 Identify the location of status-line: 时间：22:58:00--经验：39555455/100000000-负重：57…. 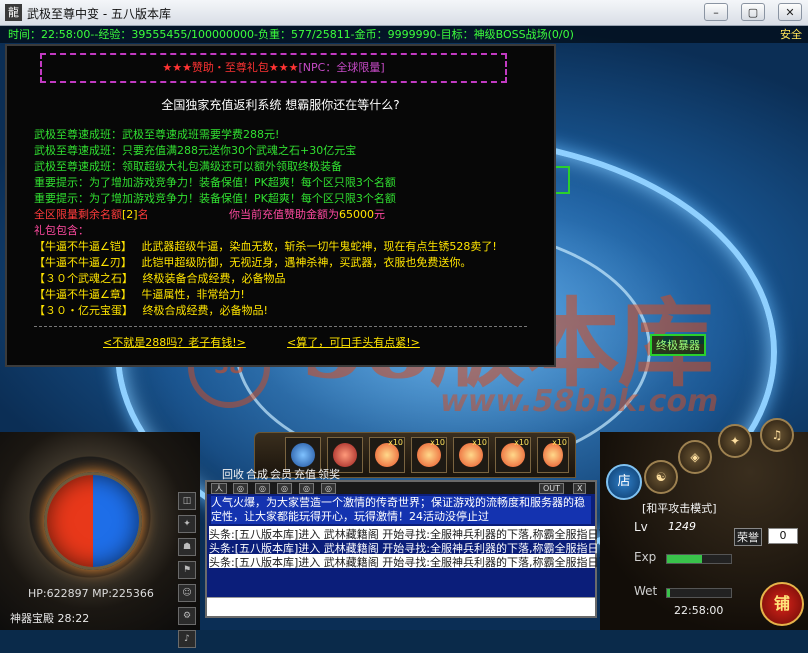
(404, 34).